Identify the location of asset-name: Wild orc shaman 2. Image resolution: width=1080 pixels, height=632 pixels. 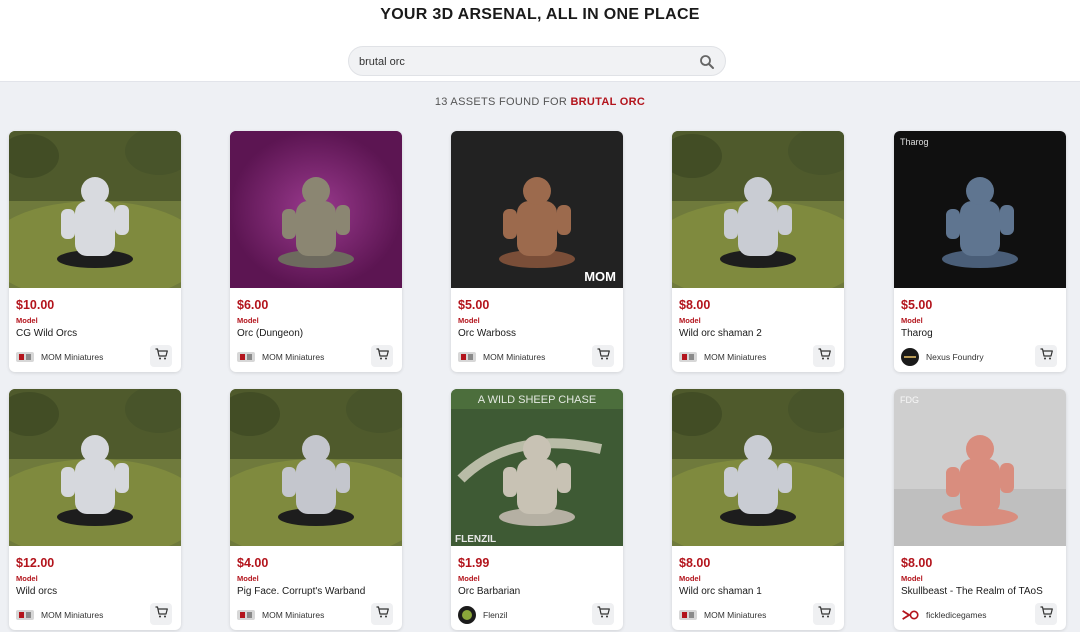
(720, 333).